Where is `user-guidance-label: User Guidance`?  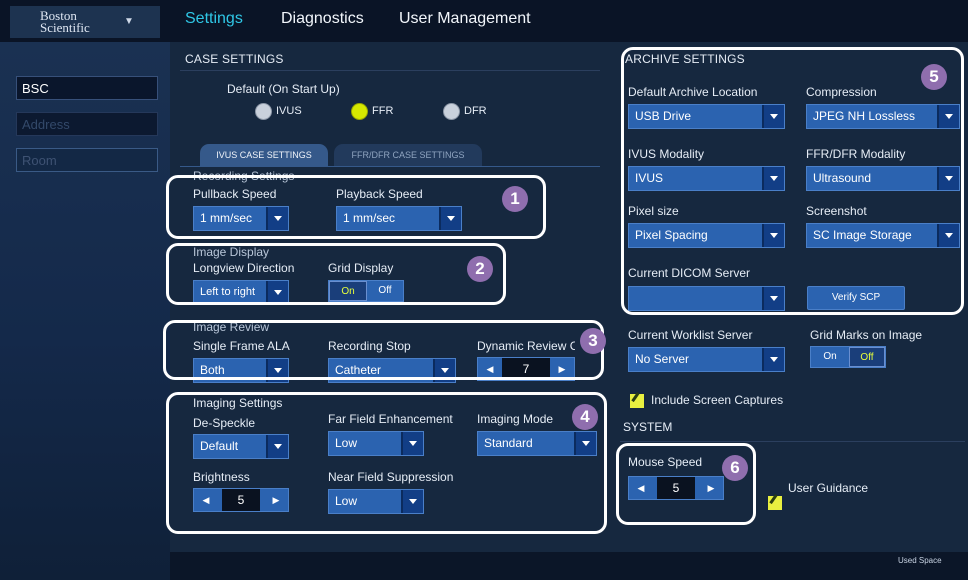
user-guidance-label: User Guidance is located at coordinates (828, 488).